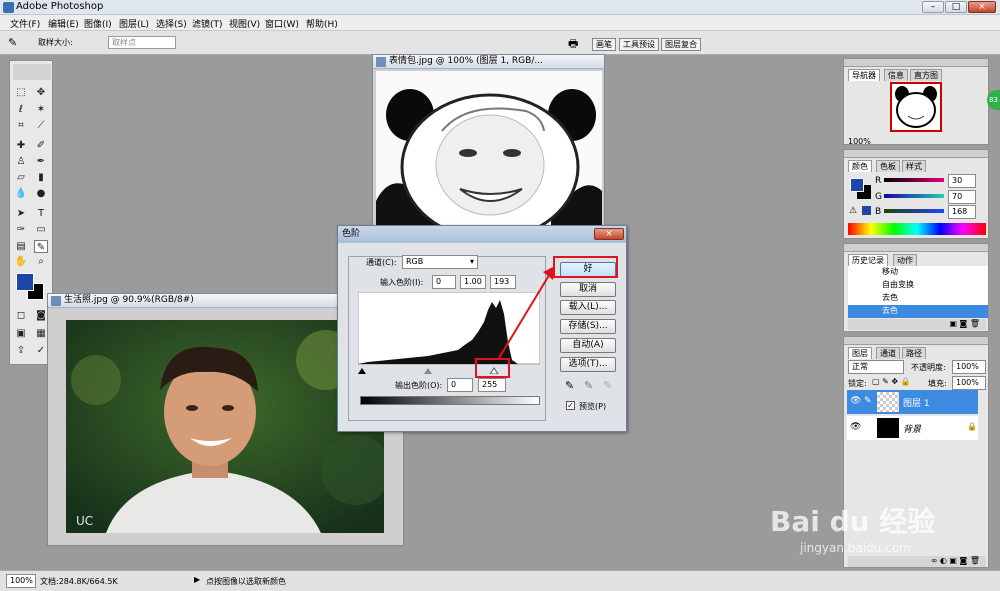 This screenshot has width=1000, height=591. I want to click on tab-history: 历史记录, so click(868, 260).